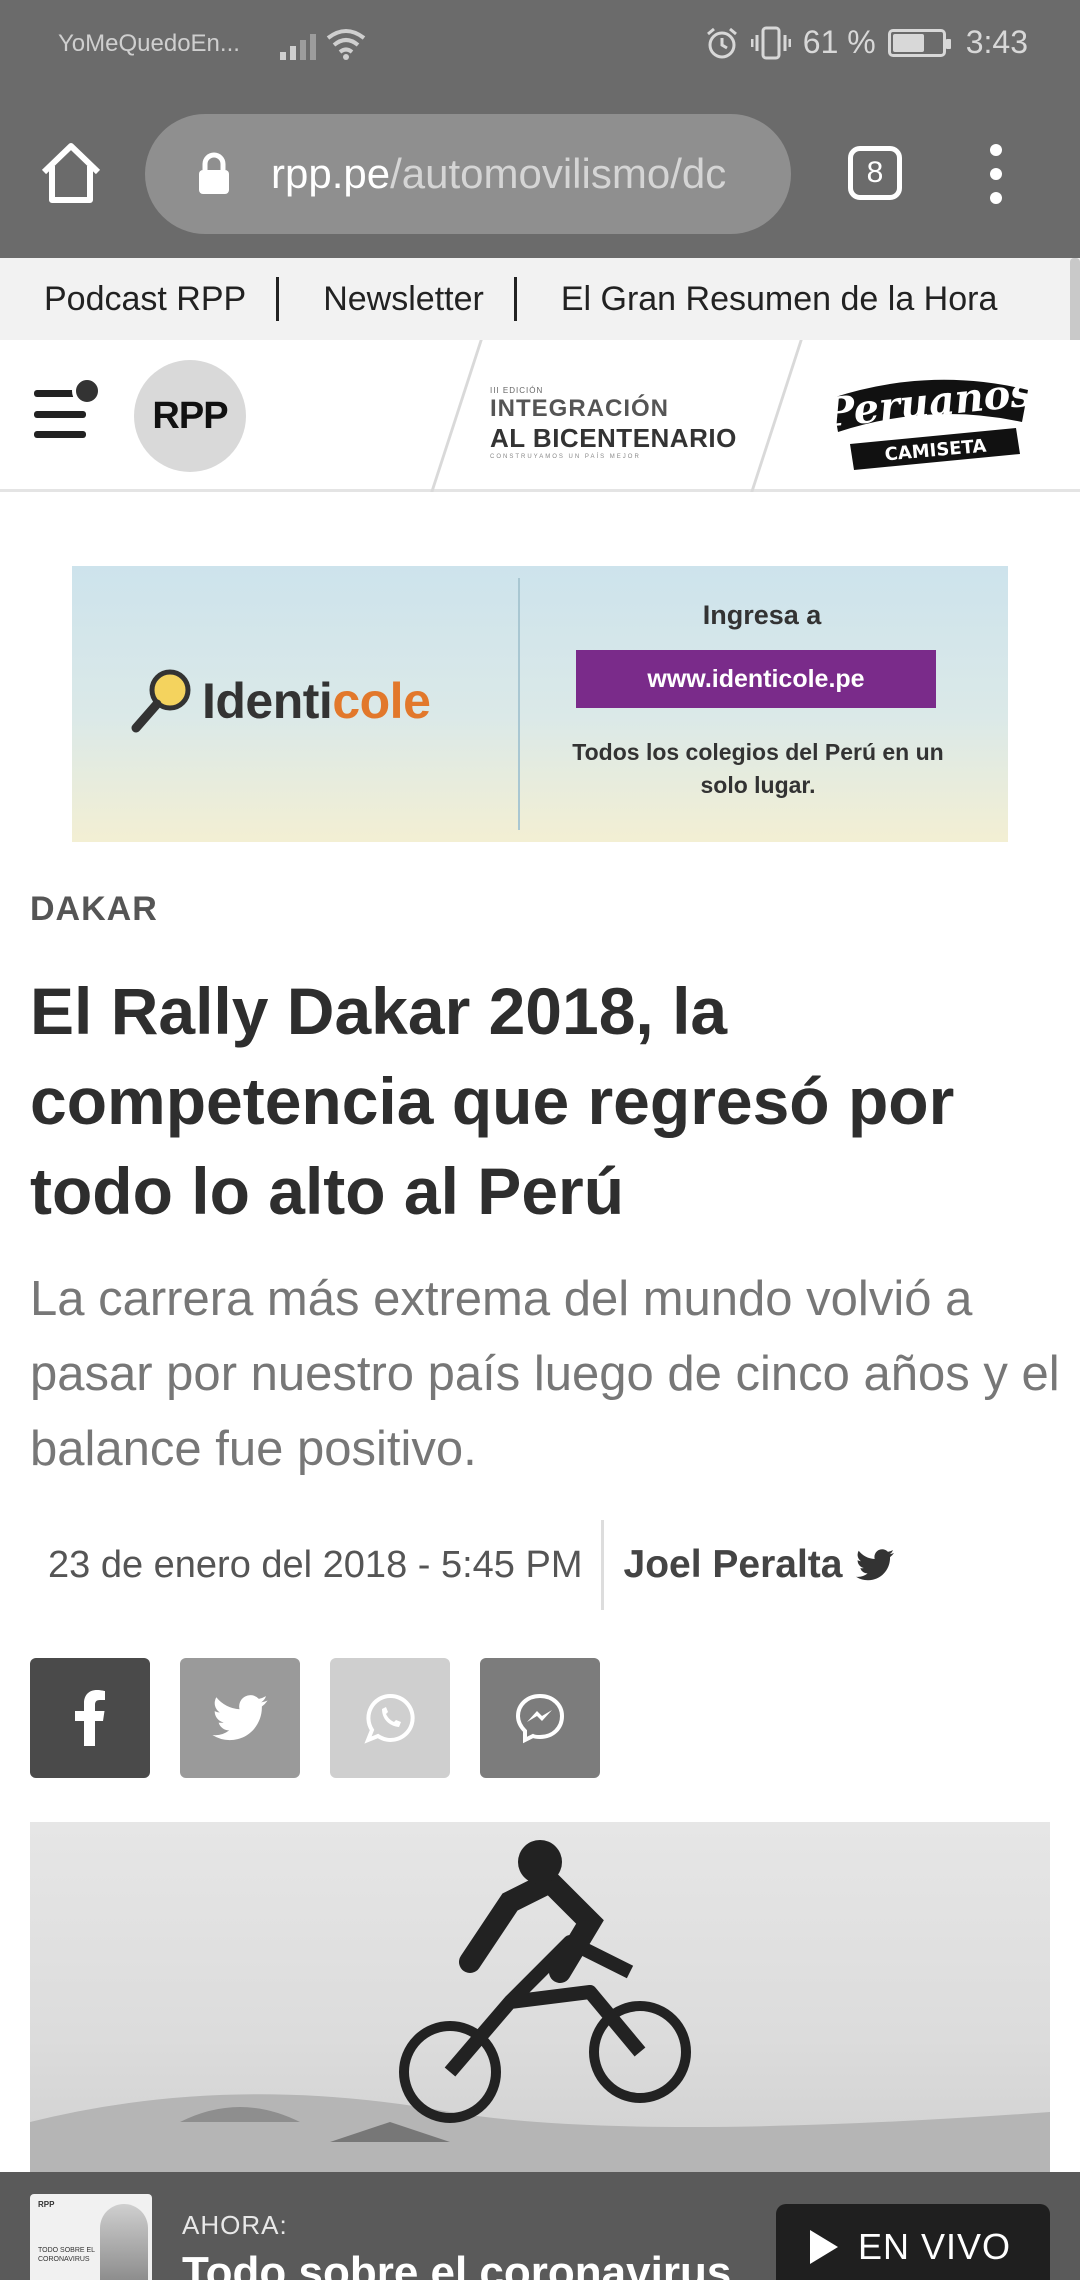  Describe the element at coordinates (875, 173) in the screenshot. I see `tab-switcher-button: 8` at that location.